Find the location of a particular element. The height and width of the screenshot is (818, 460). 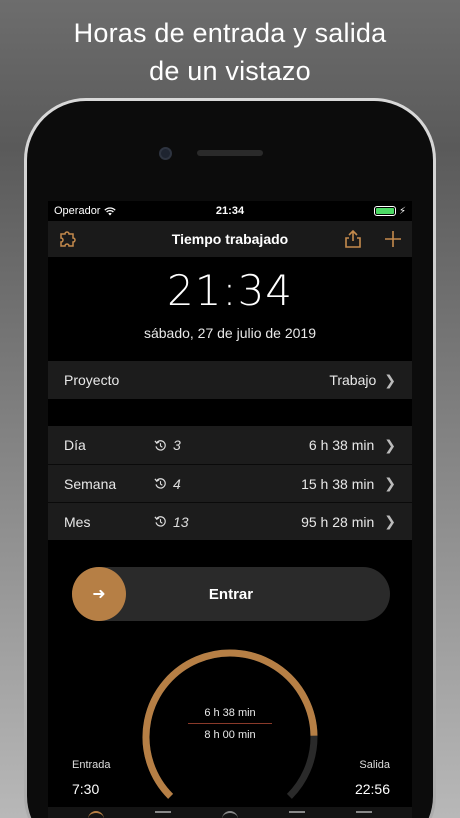

entry-label: Entrada is located at coordinates (91, 765).